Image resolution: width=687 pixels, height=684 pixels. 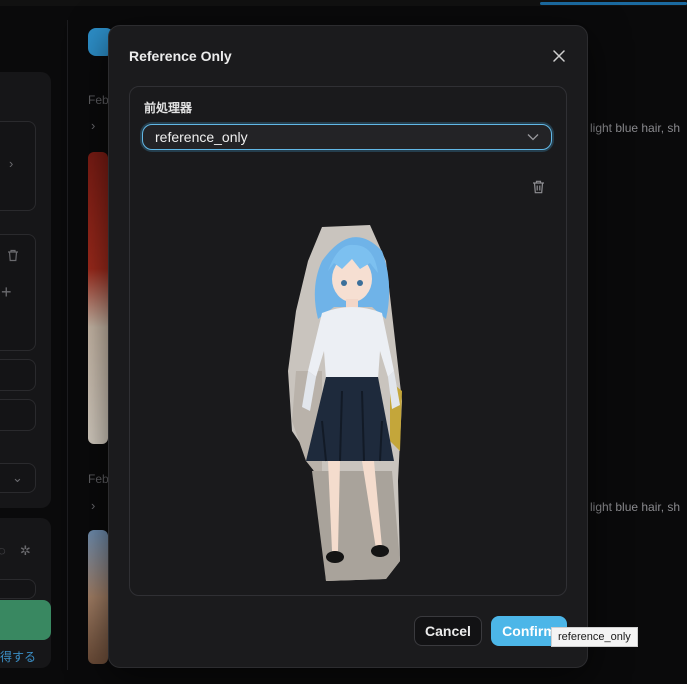 I want to click on chevron-down-icon: ⌄, so click(x=17, y=477).